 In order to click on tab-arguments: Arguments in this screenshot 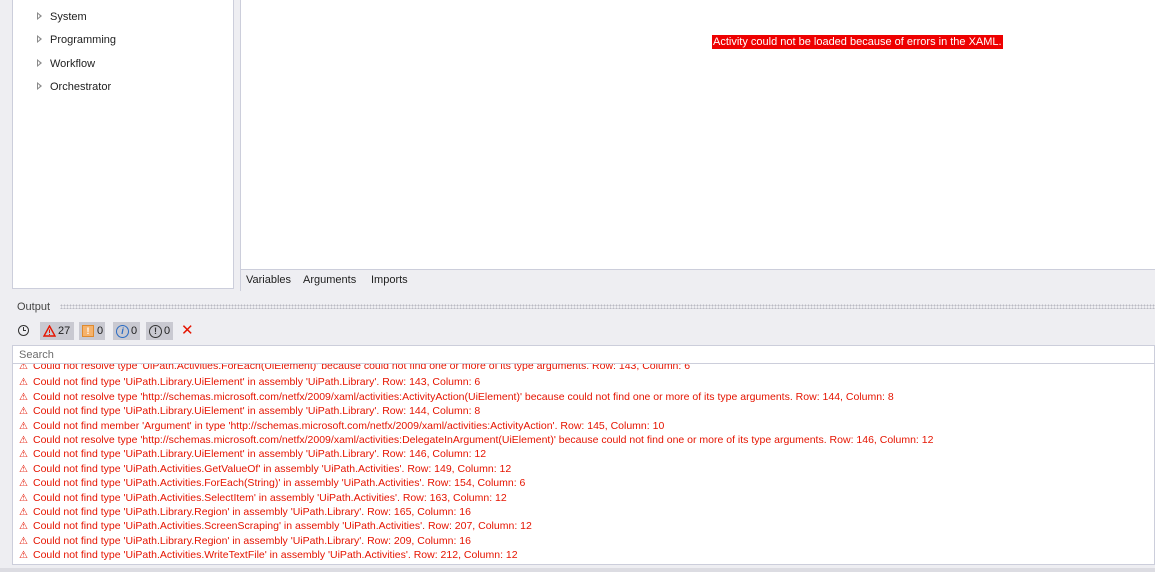, I will do `click(329, 280)`.